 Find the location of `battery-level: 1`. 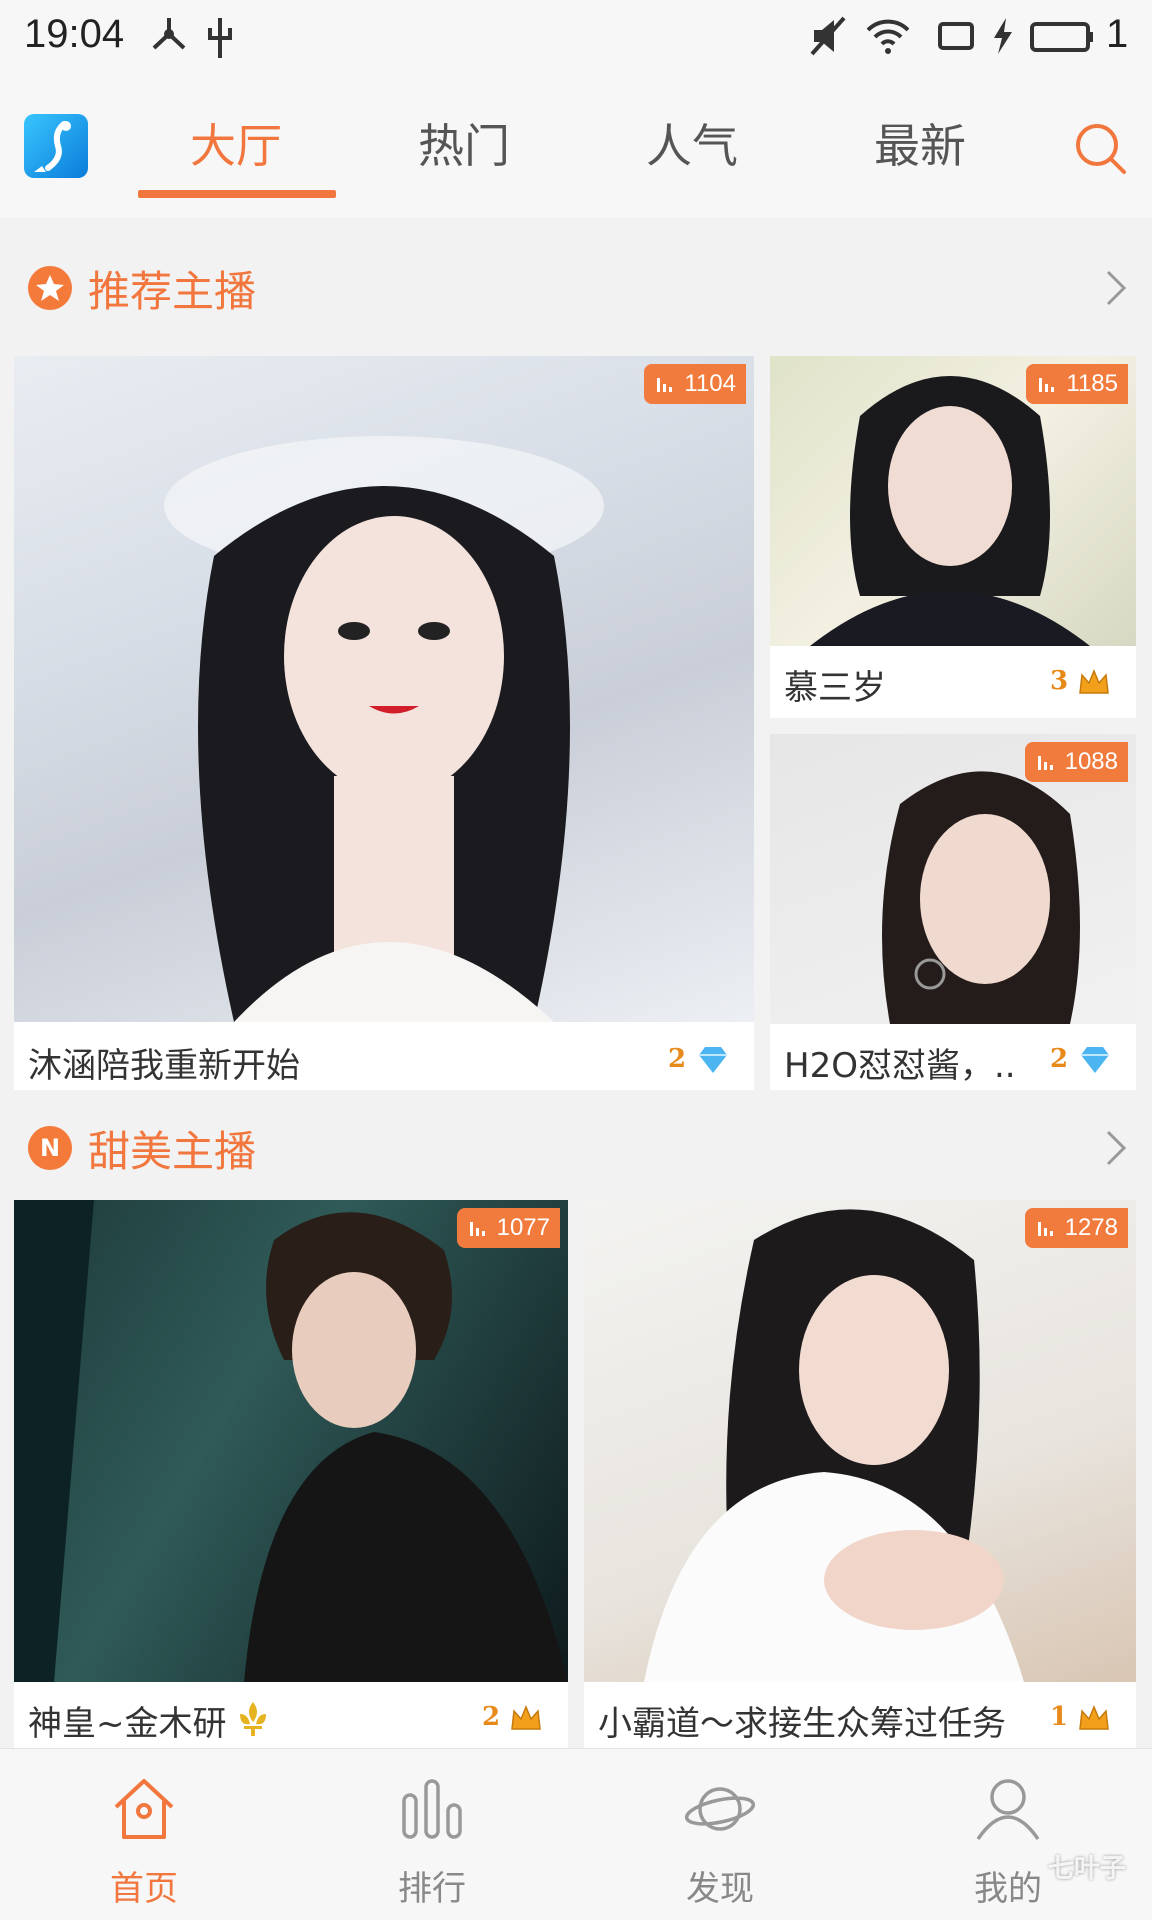

battery-level: 1 is located at coordinates (1117, 34).